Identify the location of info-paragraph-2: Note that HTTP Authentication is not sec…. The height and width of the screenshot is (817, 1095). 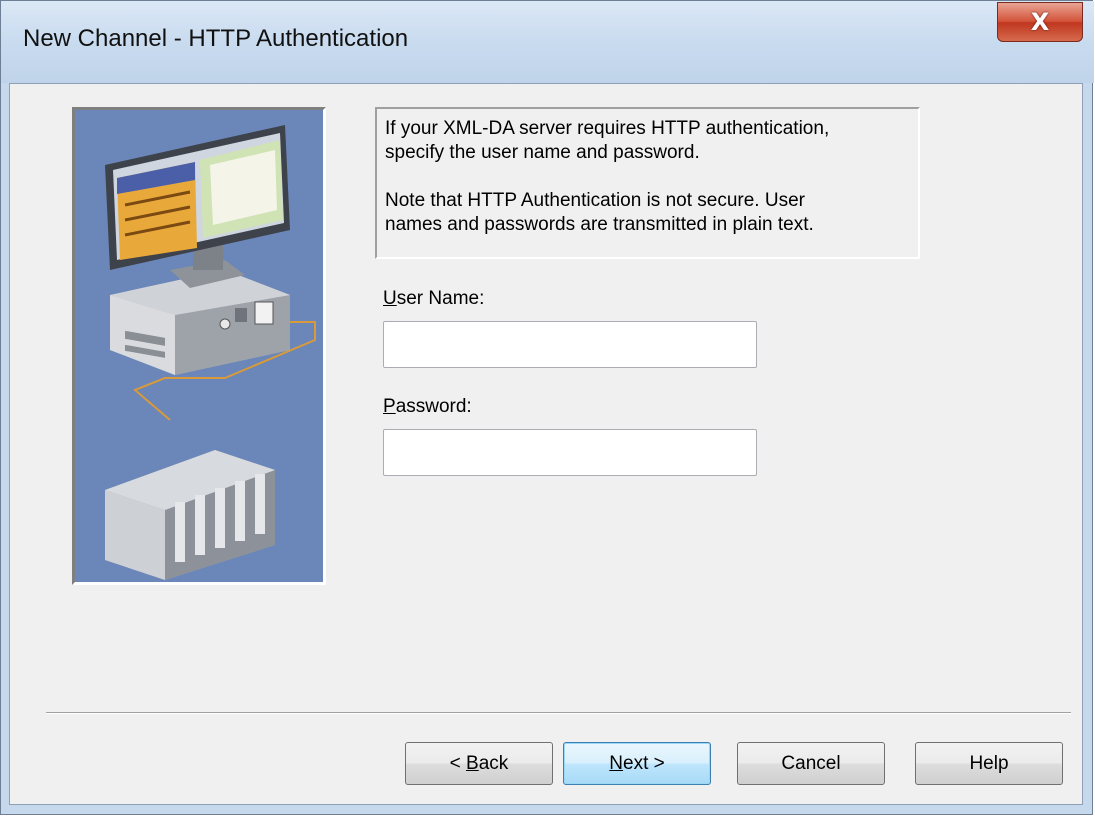
(599, 212).